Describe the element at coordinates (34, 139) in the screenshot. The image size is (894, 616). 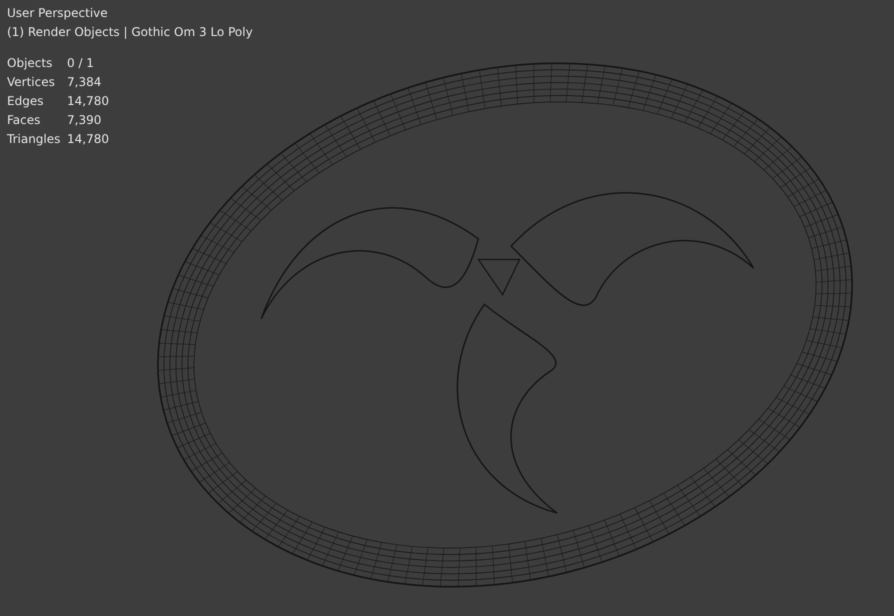
I see `stat-label: Triangles` at that location.